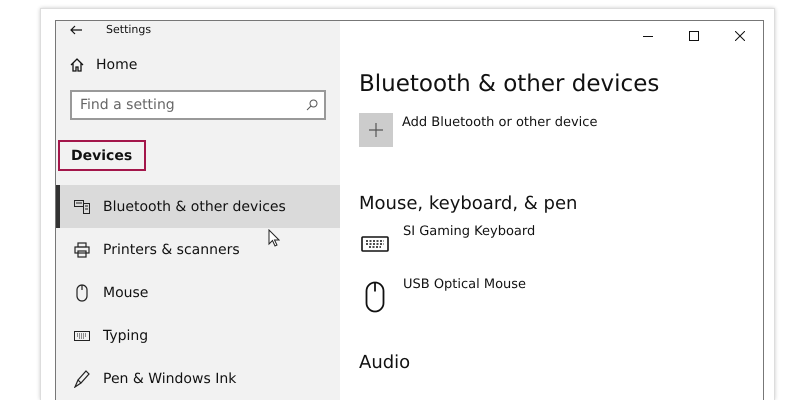 The image size is (800, 400). What do you see at coordinates (312, 105) in the screenshot?
I see `search-icon` at bounding box center [312, 105].